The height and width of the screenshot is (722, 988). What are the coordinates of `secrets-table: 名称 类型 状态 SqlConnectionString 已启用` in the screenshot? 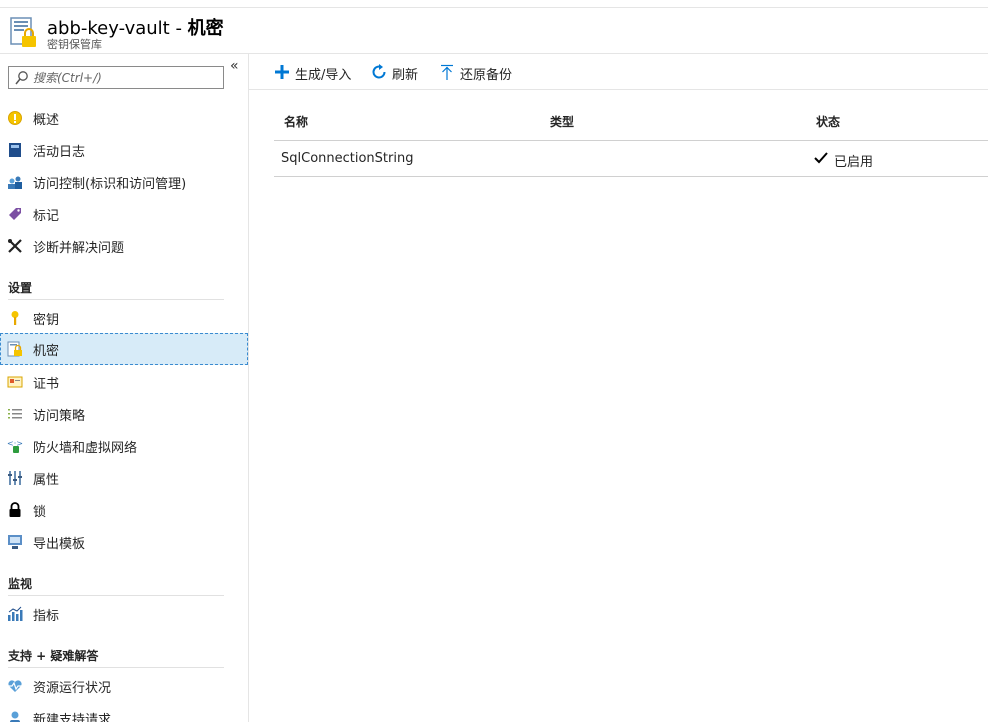 It's located at (631, 141).